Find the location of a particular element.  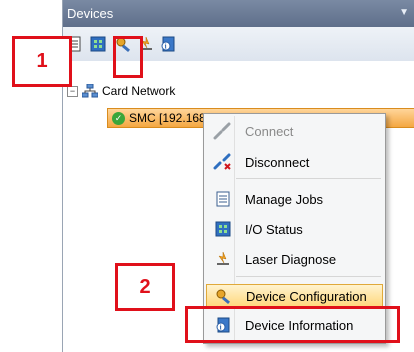

menu-item-device-configuration: Device Configuration is located at coordinates (294, 296).